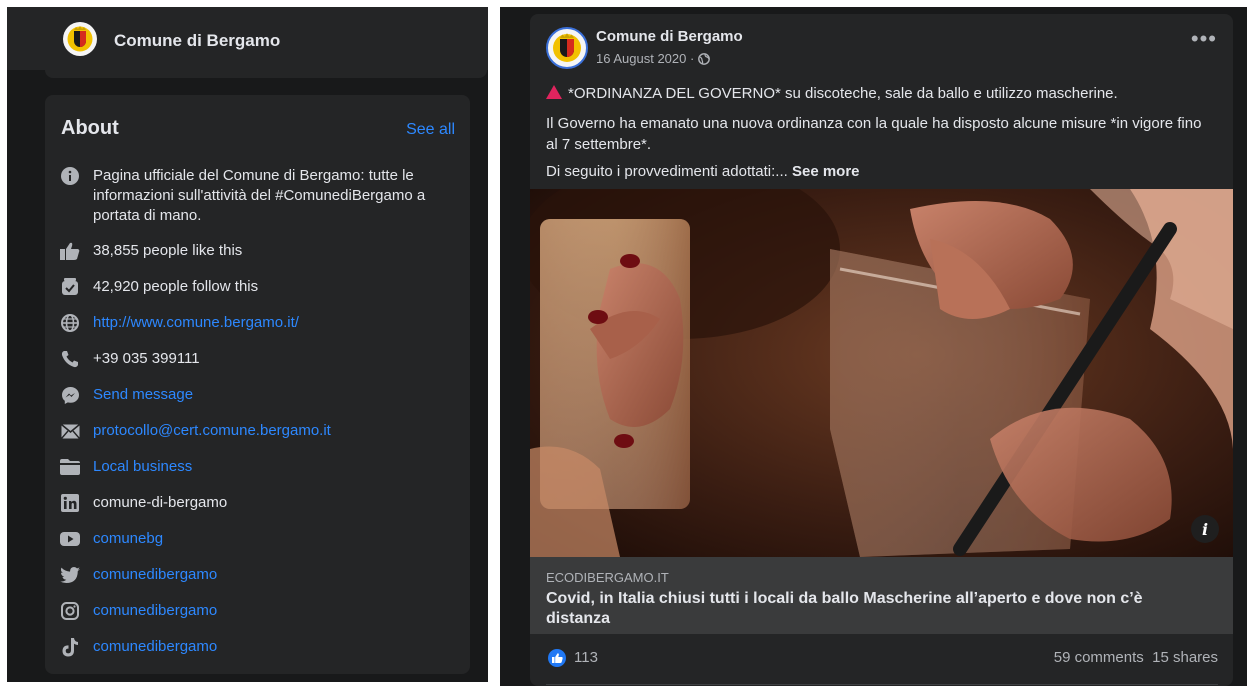 This screenshot has height=686, width=1247. What do you see at coordinates (168, 250) in the screenshot?
I see `likes-count: 38,855 people like this` at bounding box center [168, 250].